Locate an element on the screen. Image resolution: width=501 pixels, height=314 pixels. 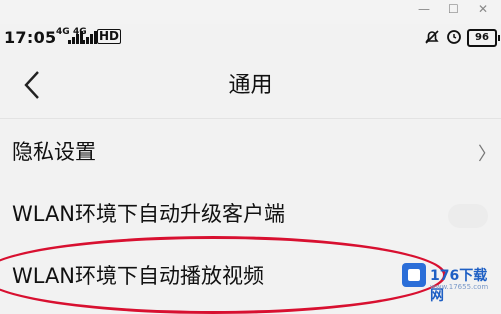
status-bar: 17:05 4G 4G HD 96 is located at coordinates (250, 38).